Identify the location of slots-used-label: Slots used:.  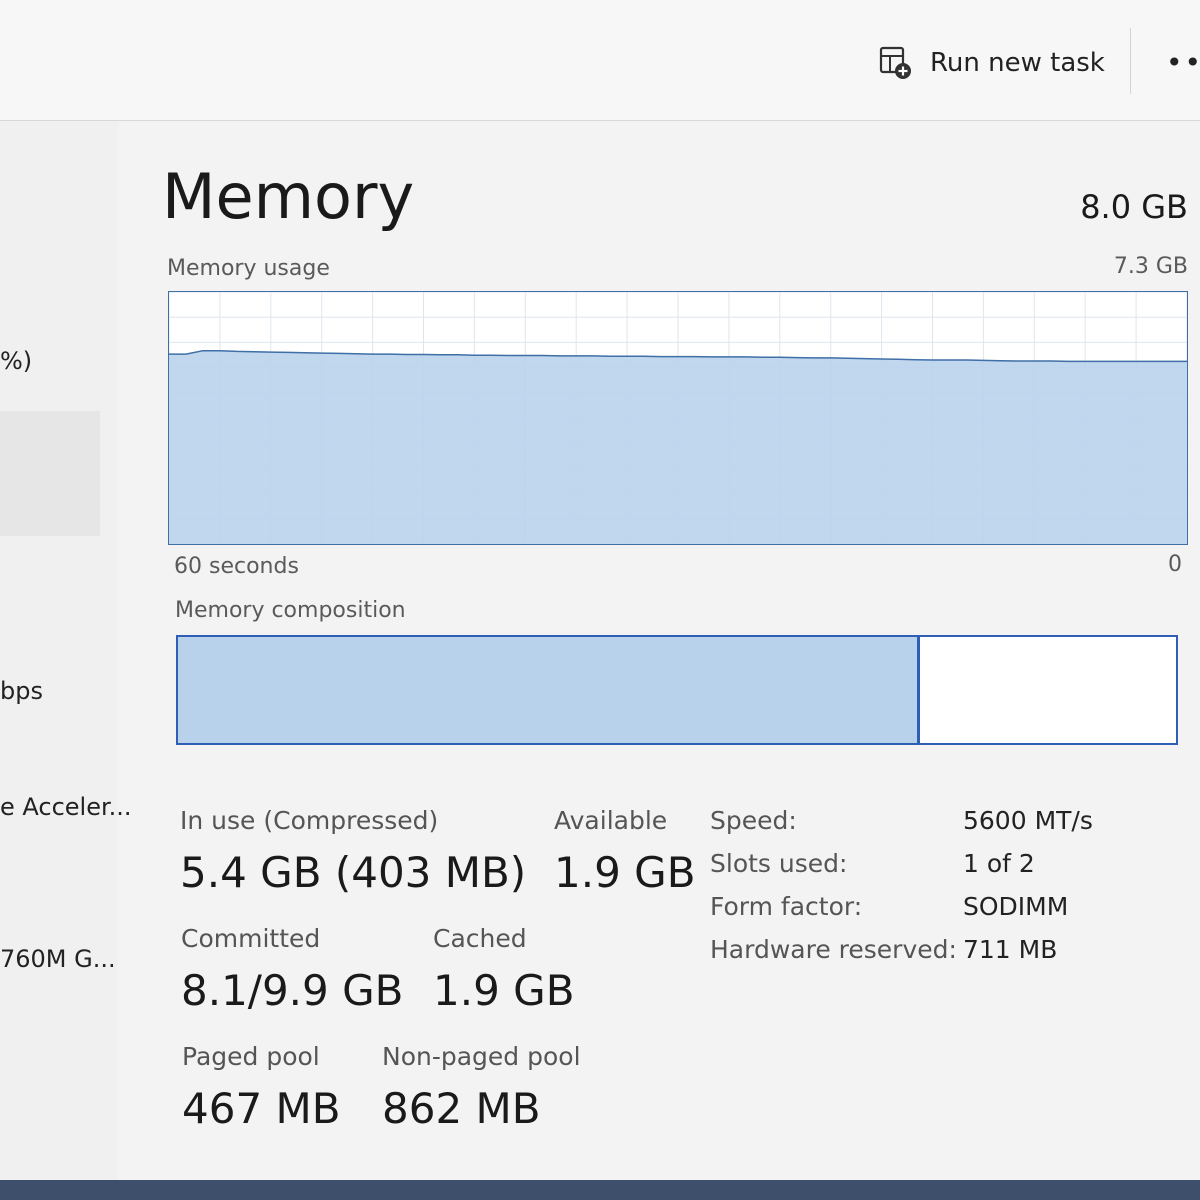
(779, 863).